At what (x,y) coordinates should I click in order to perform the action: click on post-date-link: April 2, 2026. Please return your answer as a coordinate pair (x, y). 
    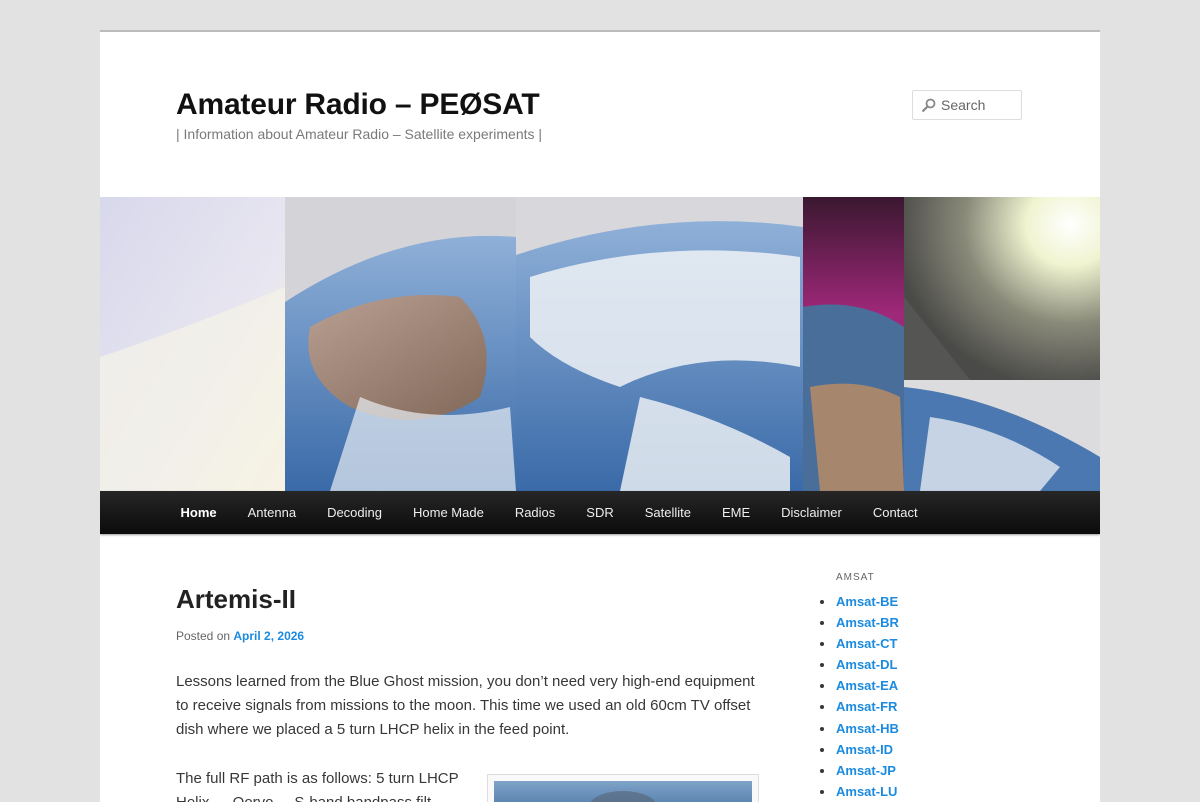
    Looking at the image, I should click on (268, 636).